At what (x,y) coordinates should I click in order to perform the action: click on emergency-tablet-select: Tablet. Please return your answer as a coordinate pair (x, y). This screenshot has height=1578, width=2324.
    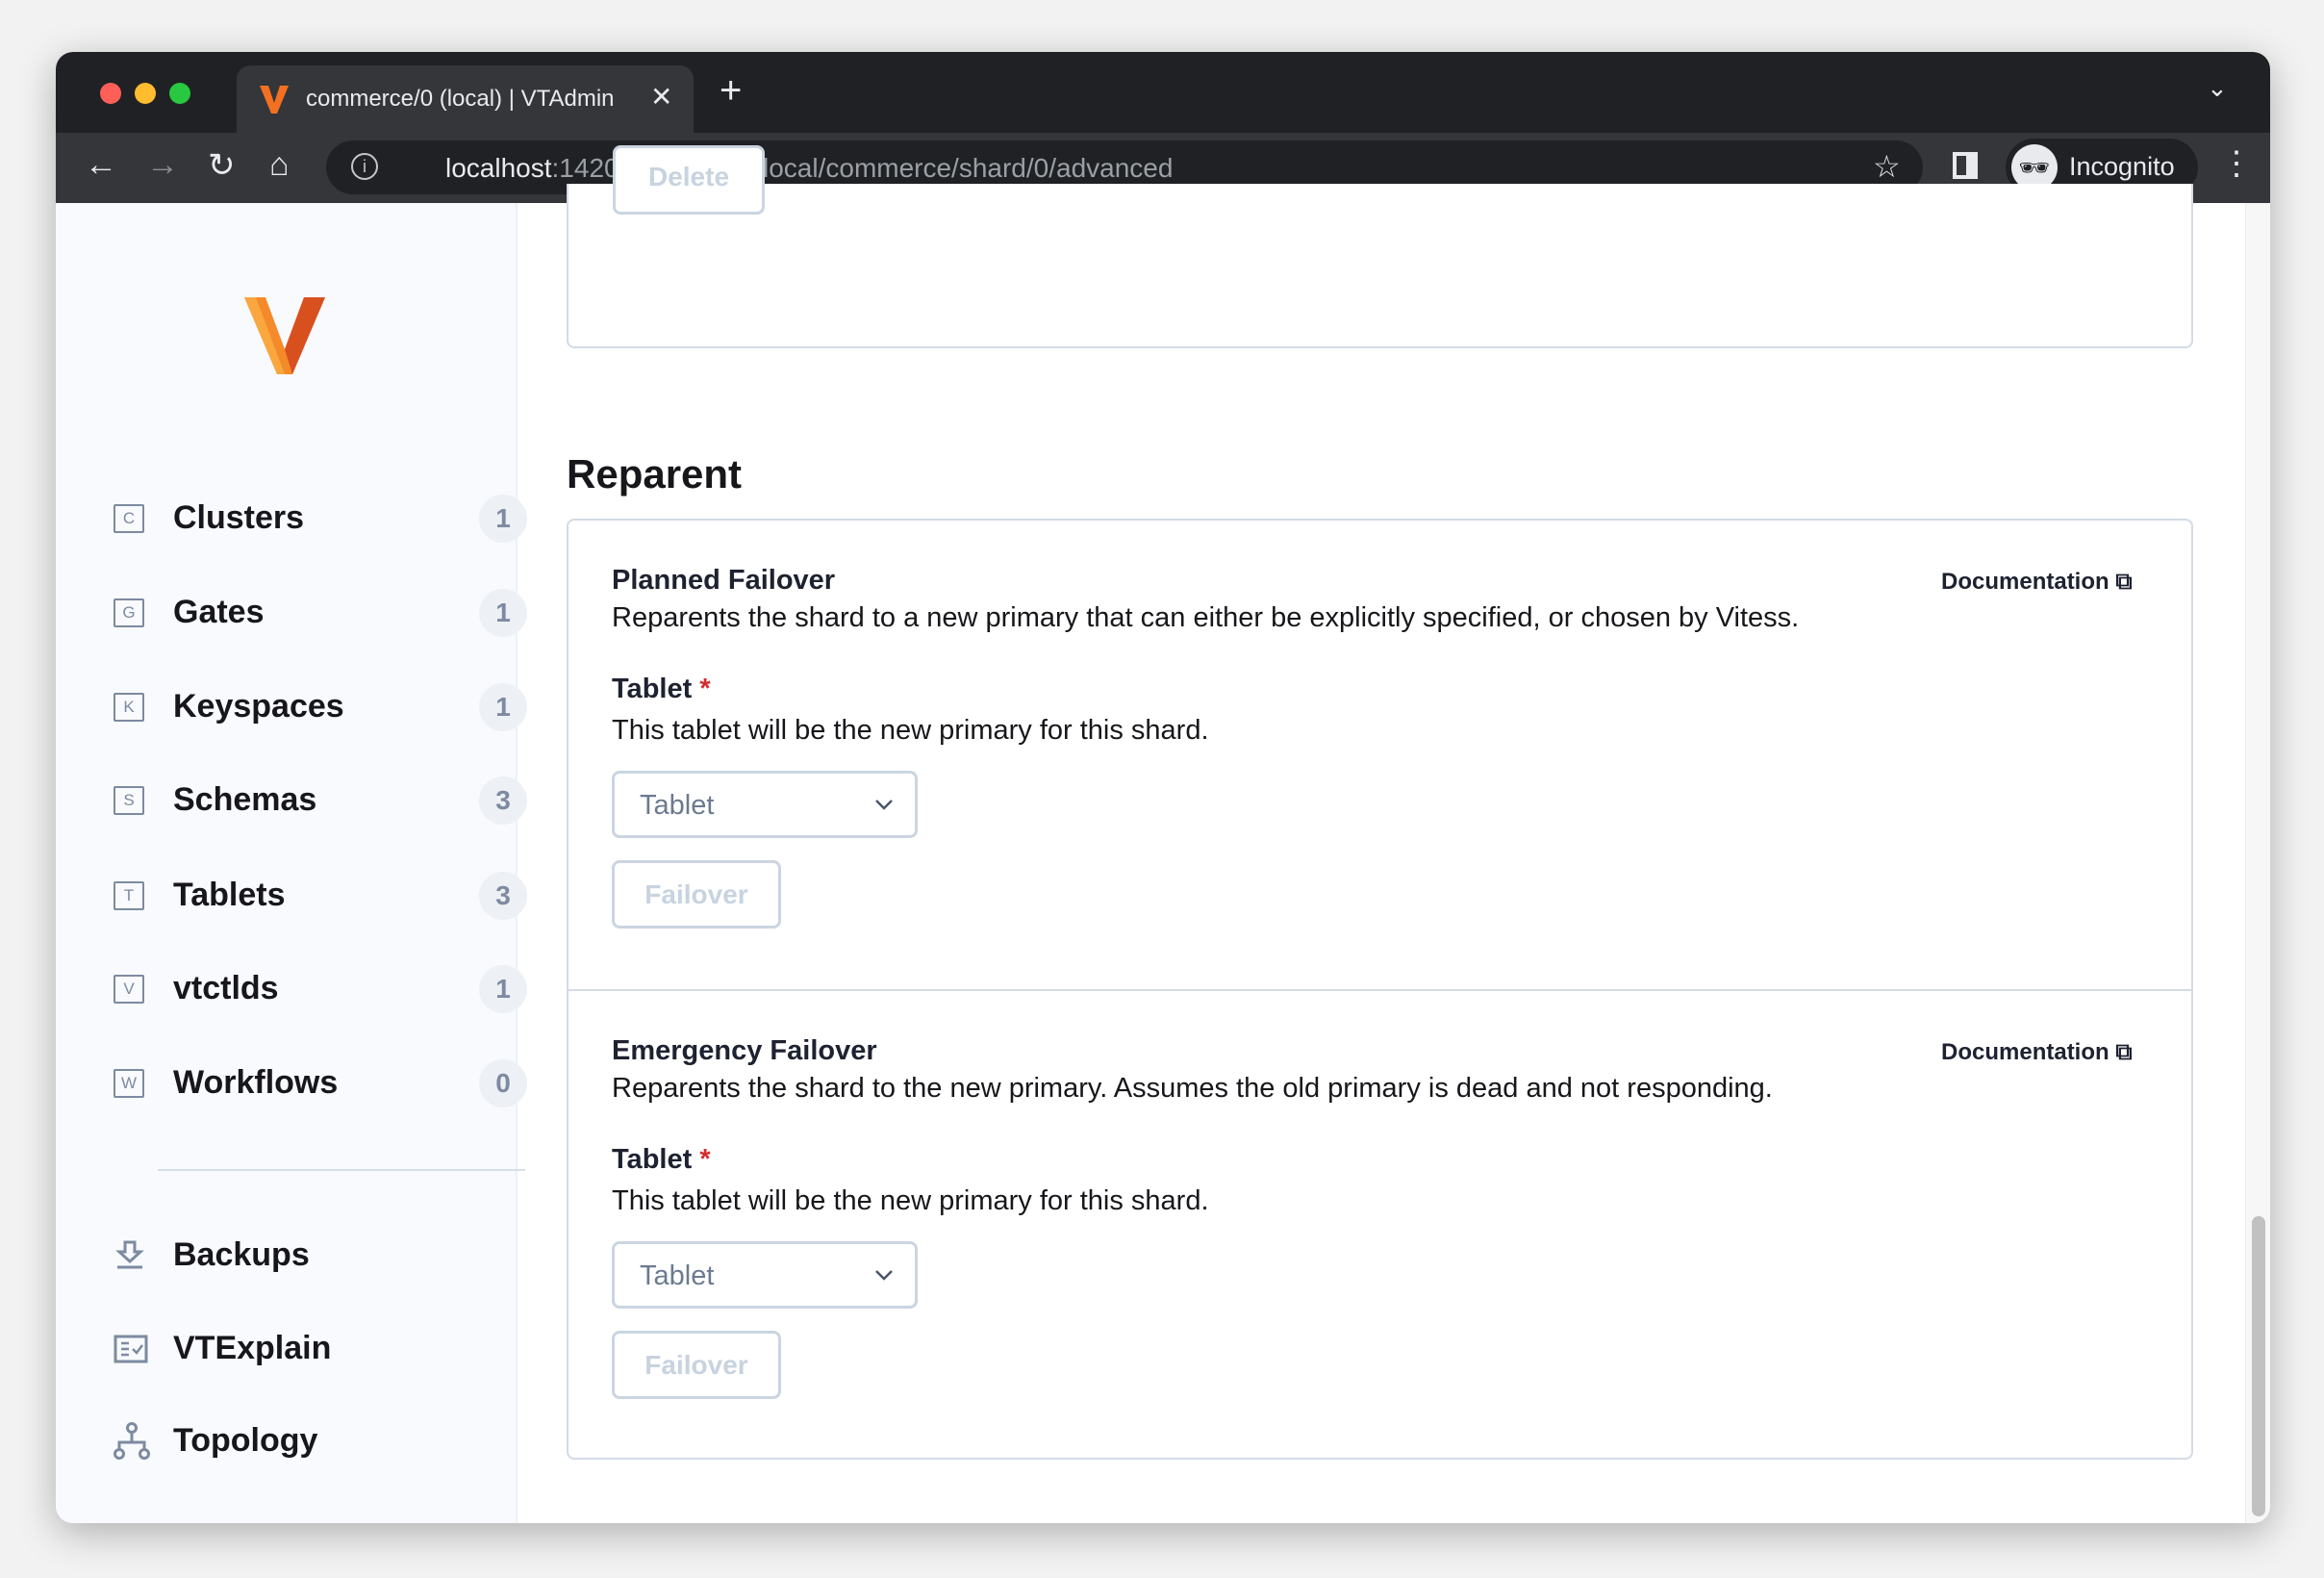
    Looking at the image, I should click on (765, 1275).